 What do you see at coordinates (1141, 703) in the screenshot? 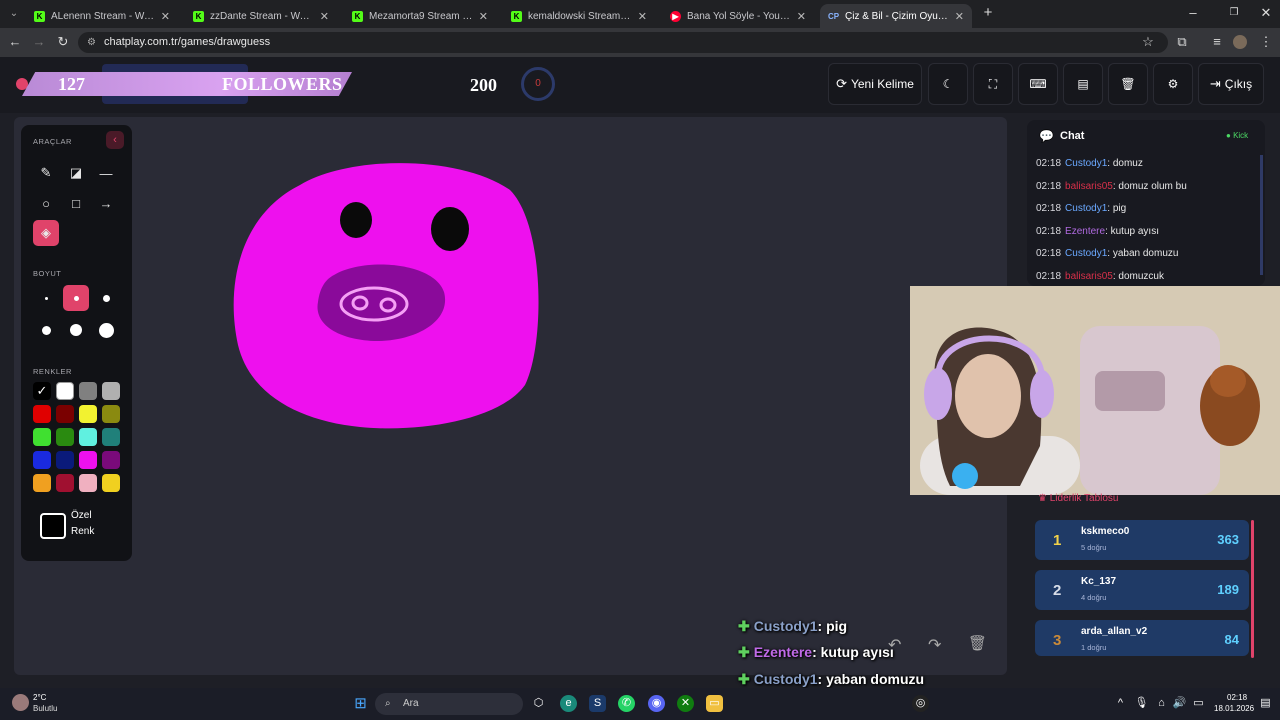
I see `microphone-icon: 🎙` at bounding box center [1141, 703].